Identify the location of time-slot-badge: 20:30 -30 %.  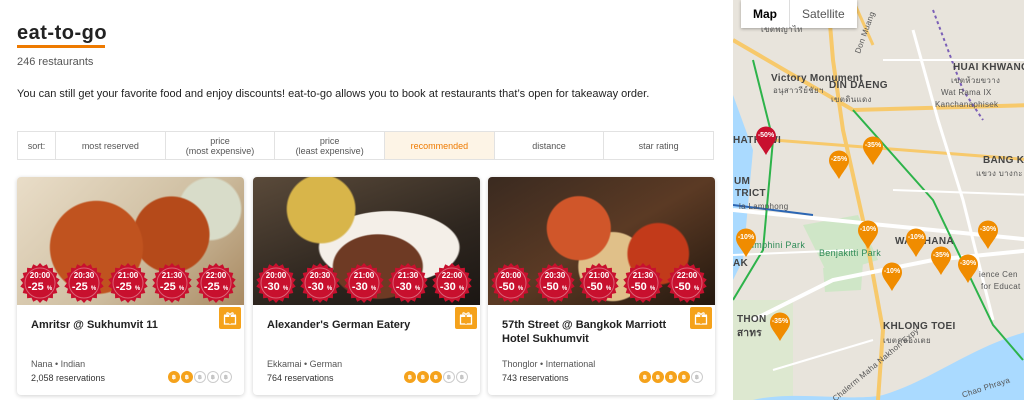
(320, 283).